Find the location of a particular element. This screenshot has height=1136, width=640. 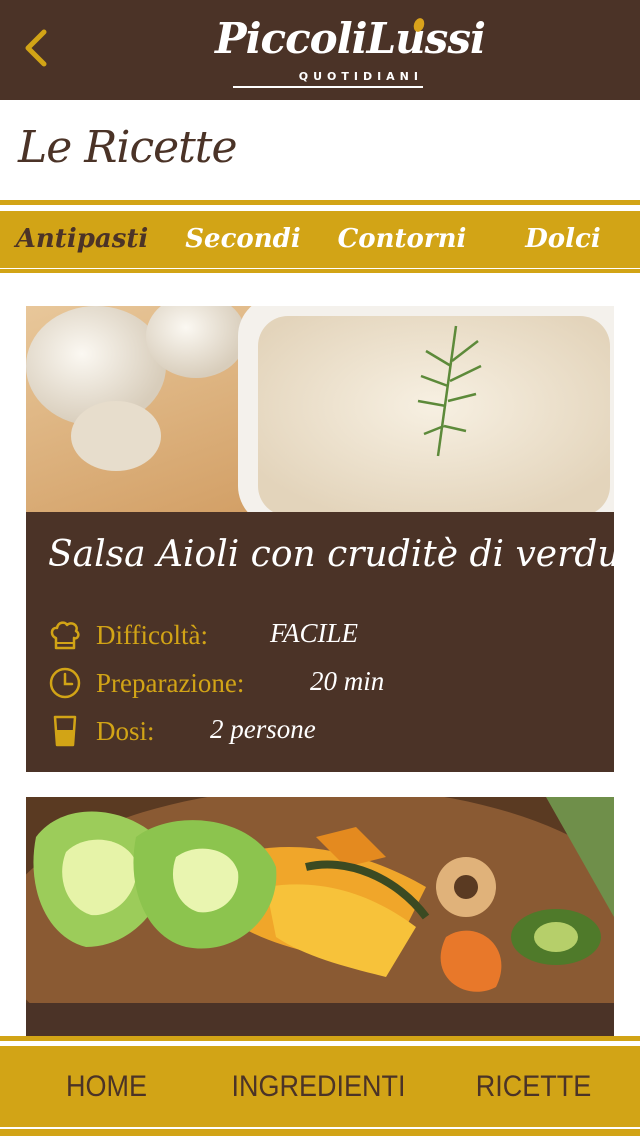

bottom-nav-bar: HOME INGREDIENTI RICETTE is located at coordinates (320, 1086).